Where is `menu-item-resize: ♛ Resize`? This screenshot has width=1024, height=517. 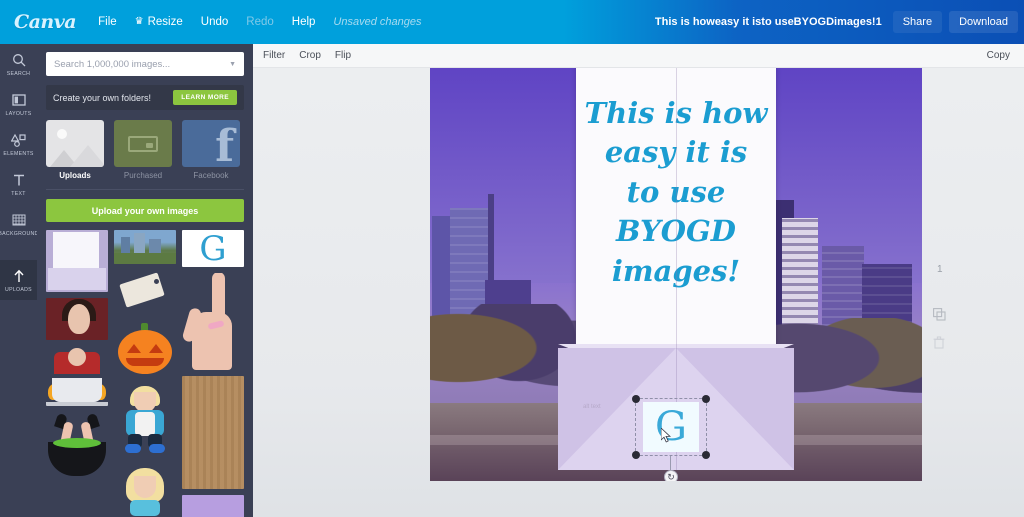 menu-item-resize: ♛ Resize is located at coordinates (159, 22).